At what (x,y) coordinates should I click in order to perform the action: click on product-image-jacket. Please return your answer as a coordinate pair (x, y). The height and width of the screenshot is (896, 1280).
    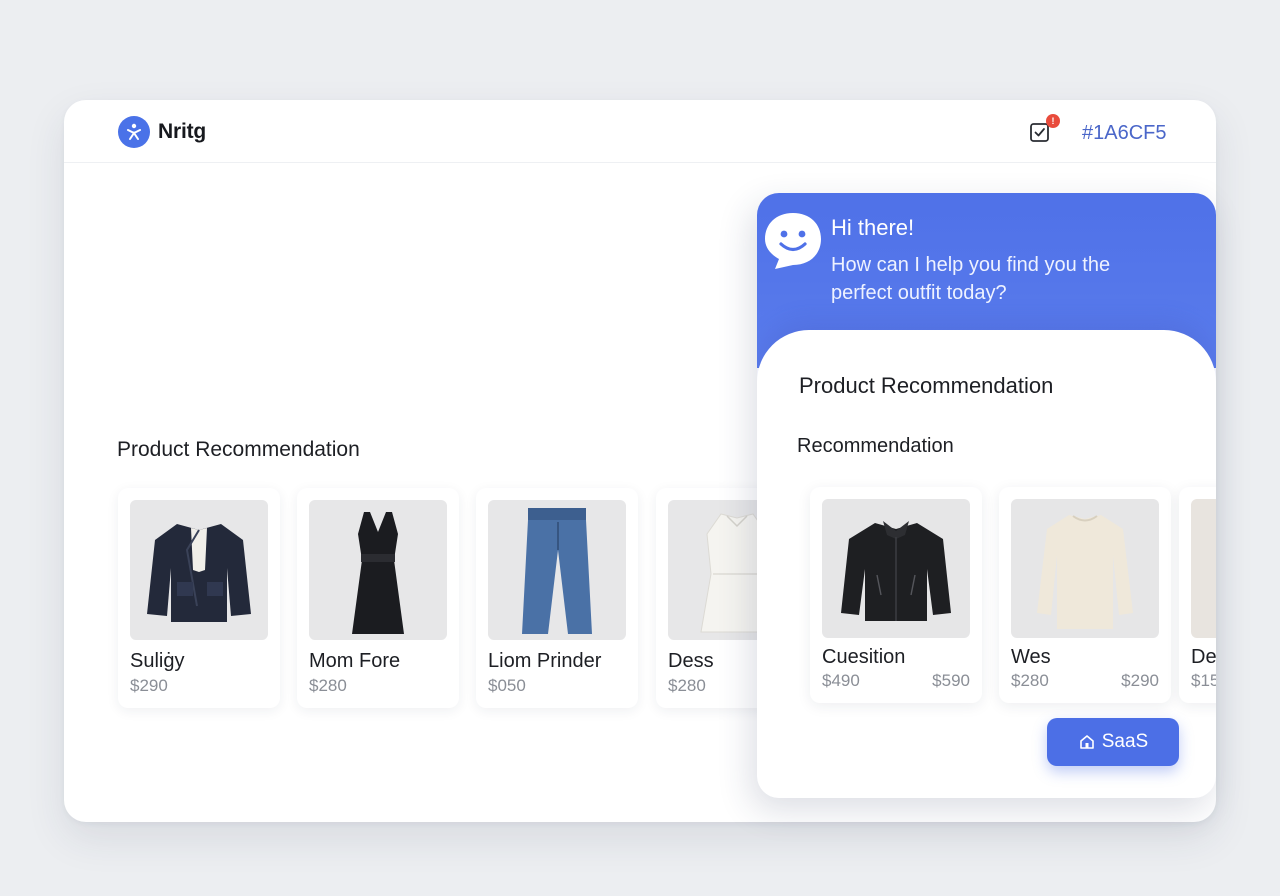
    Looking at the image, I should click on (896, 568).